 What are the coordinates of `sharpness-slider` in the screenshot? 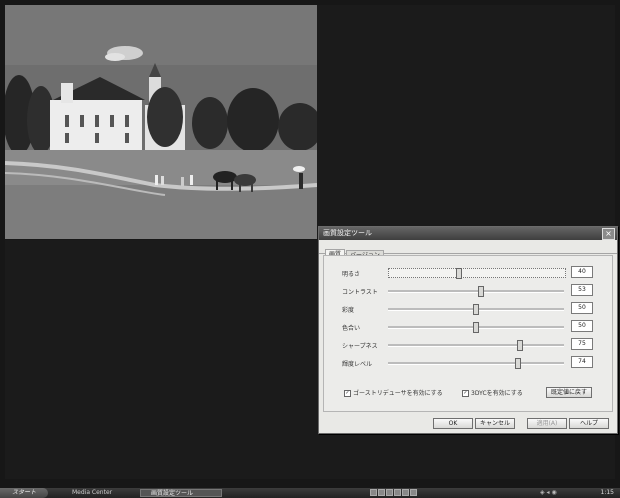 It's located at (476, 345).